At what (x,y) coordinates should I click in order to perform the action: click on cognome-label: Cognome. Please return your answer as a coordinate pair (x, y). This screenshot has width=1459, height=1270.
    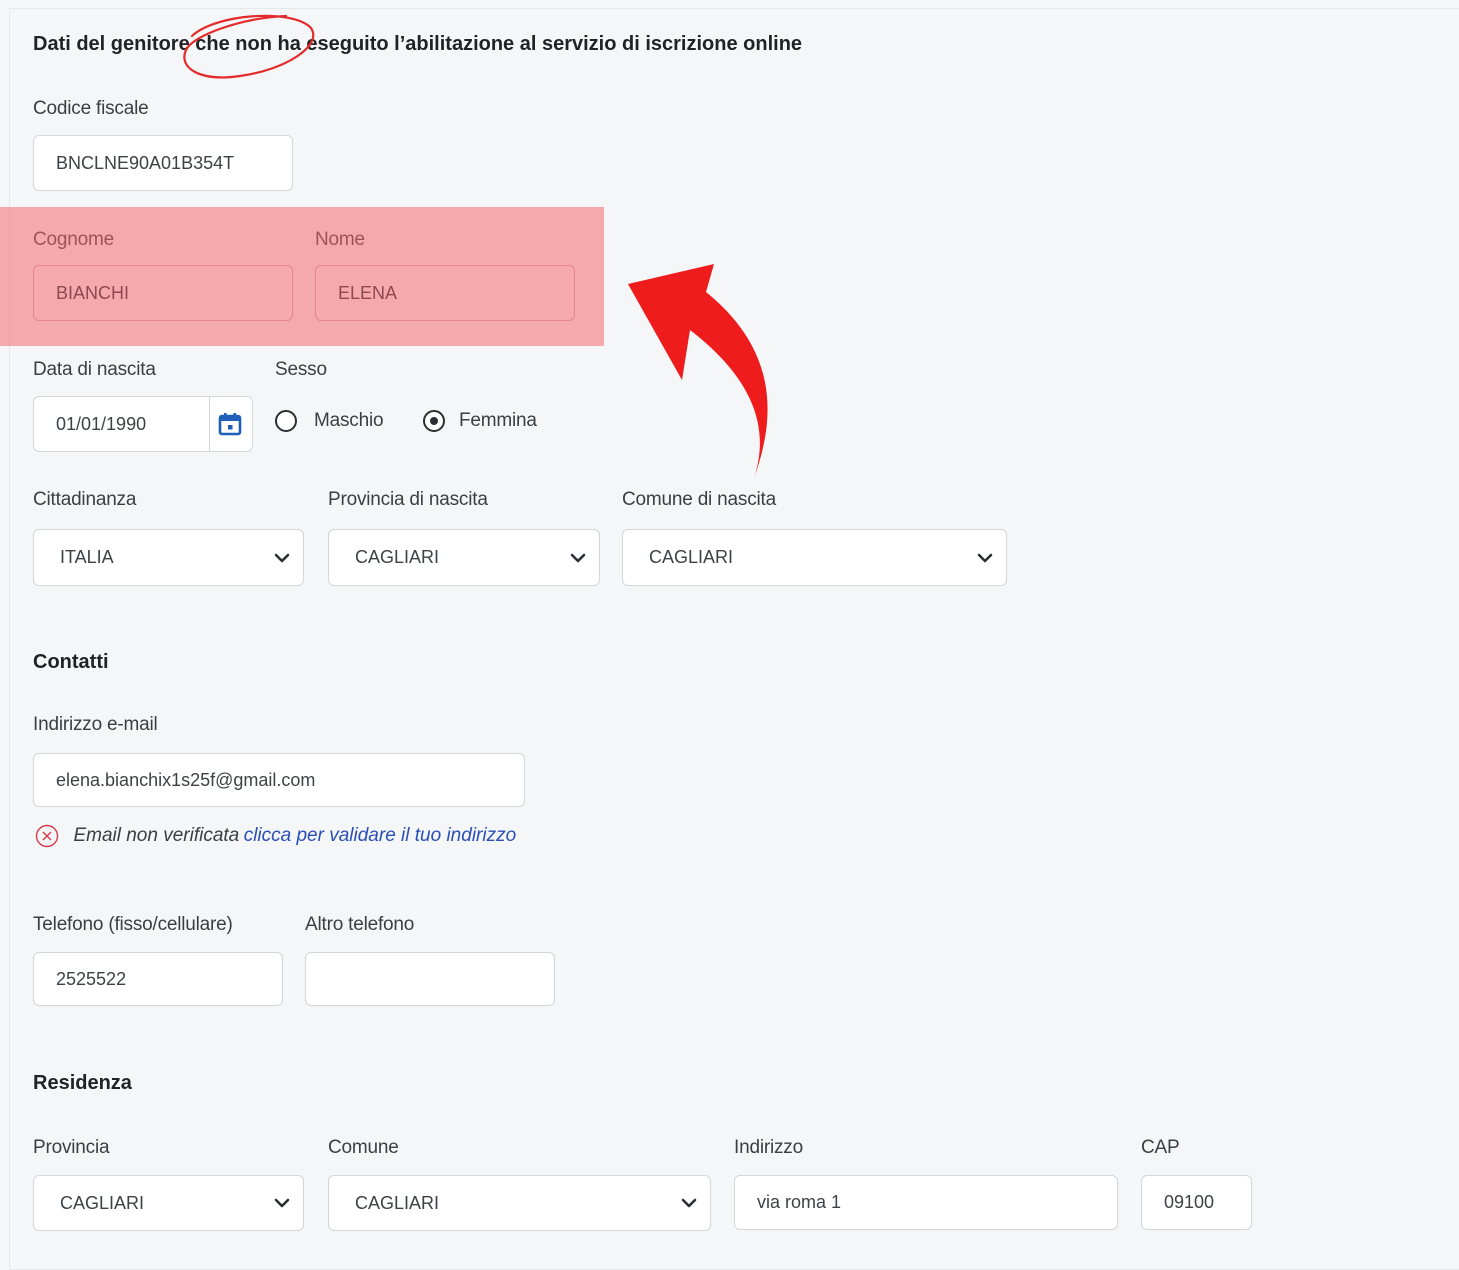
    Looking at the image, I should click on (73, 239).